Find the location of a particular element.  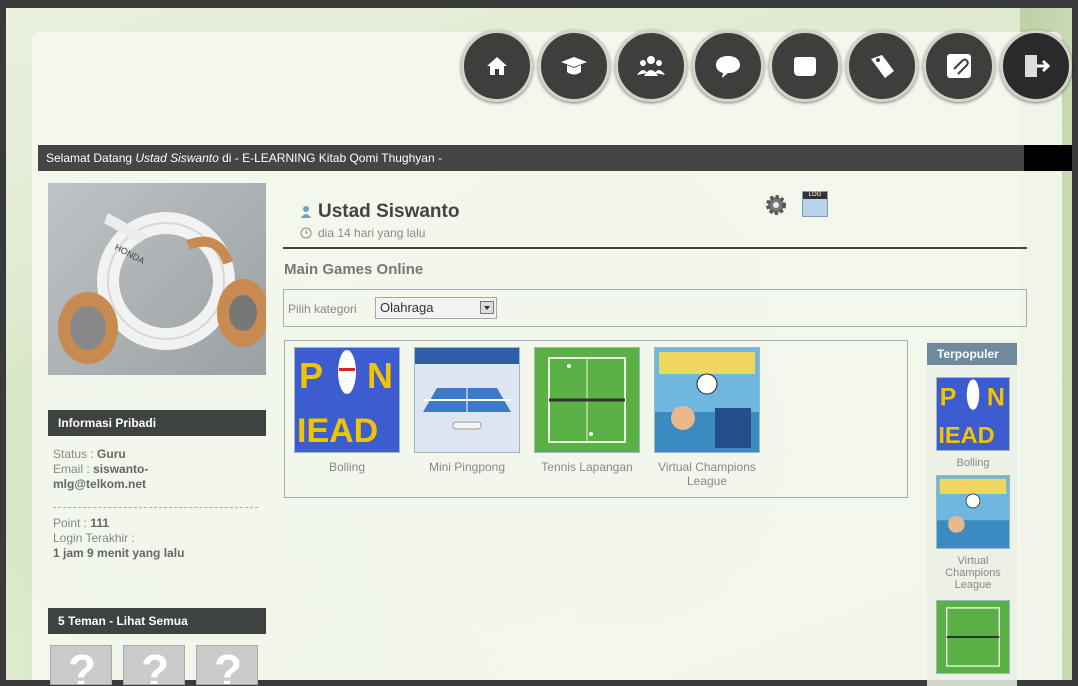

user-time: dia 14 hari yang lalu is located at coordinates (362, 233).